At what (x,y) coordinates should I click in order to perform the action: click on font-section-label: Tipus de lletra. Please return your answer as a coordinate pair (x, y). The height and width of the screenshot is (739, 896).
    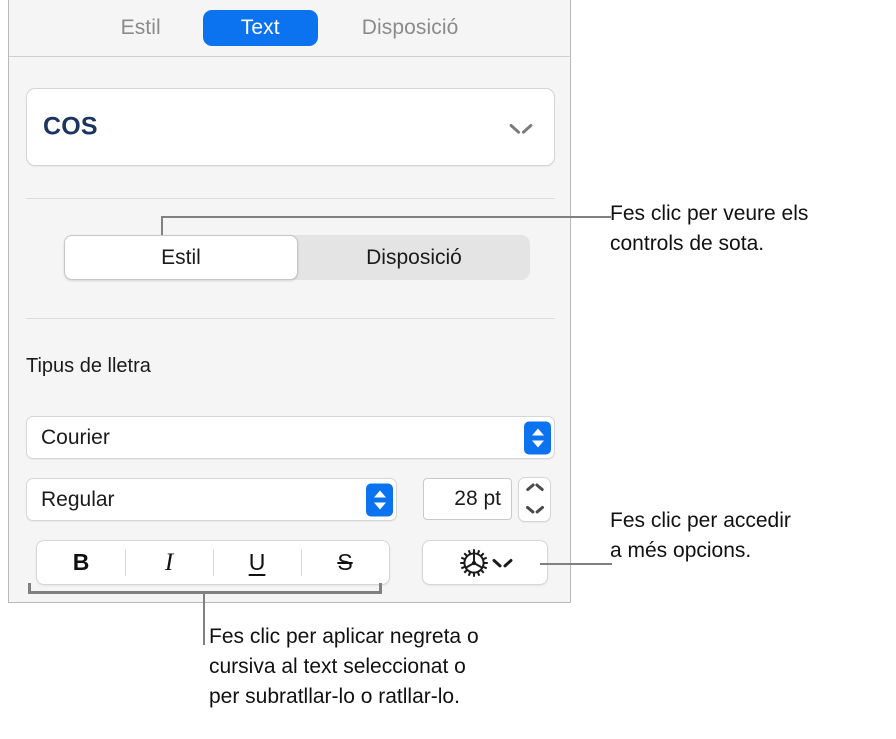
    Looking at the image, I should click on (88, 366).